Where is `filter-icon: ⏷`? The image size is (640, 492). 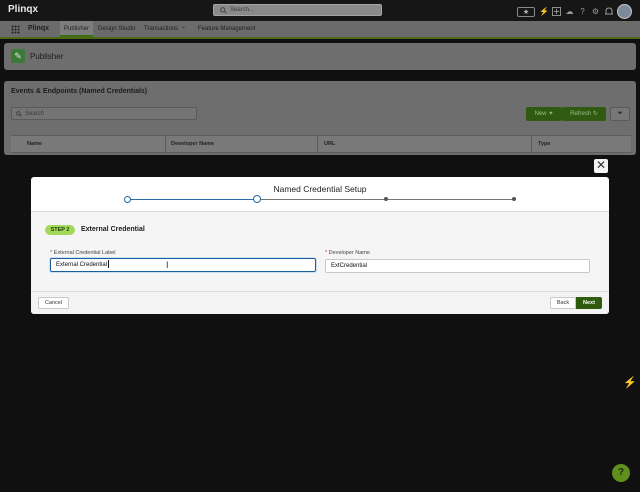 filter-icon: ⏷ is located at coordinates (620, 113).